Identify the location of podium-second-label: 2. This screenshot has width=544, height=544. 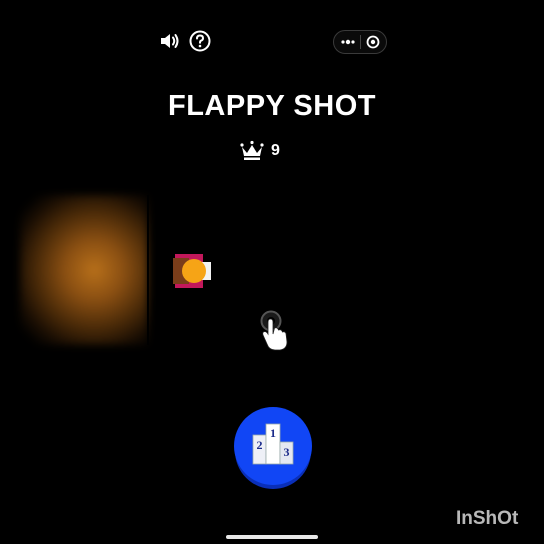
(260, 445).